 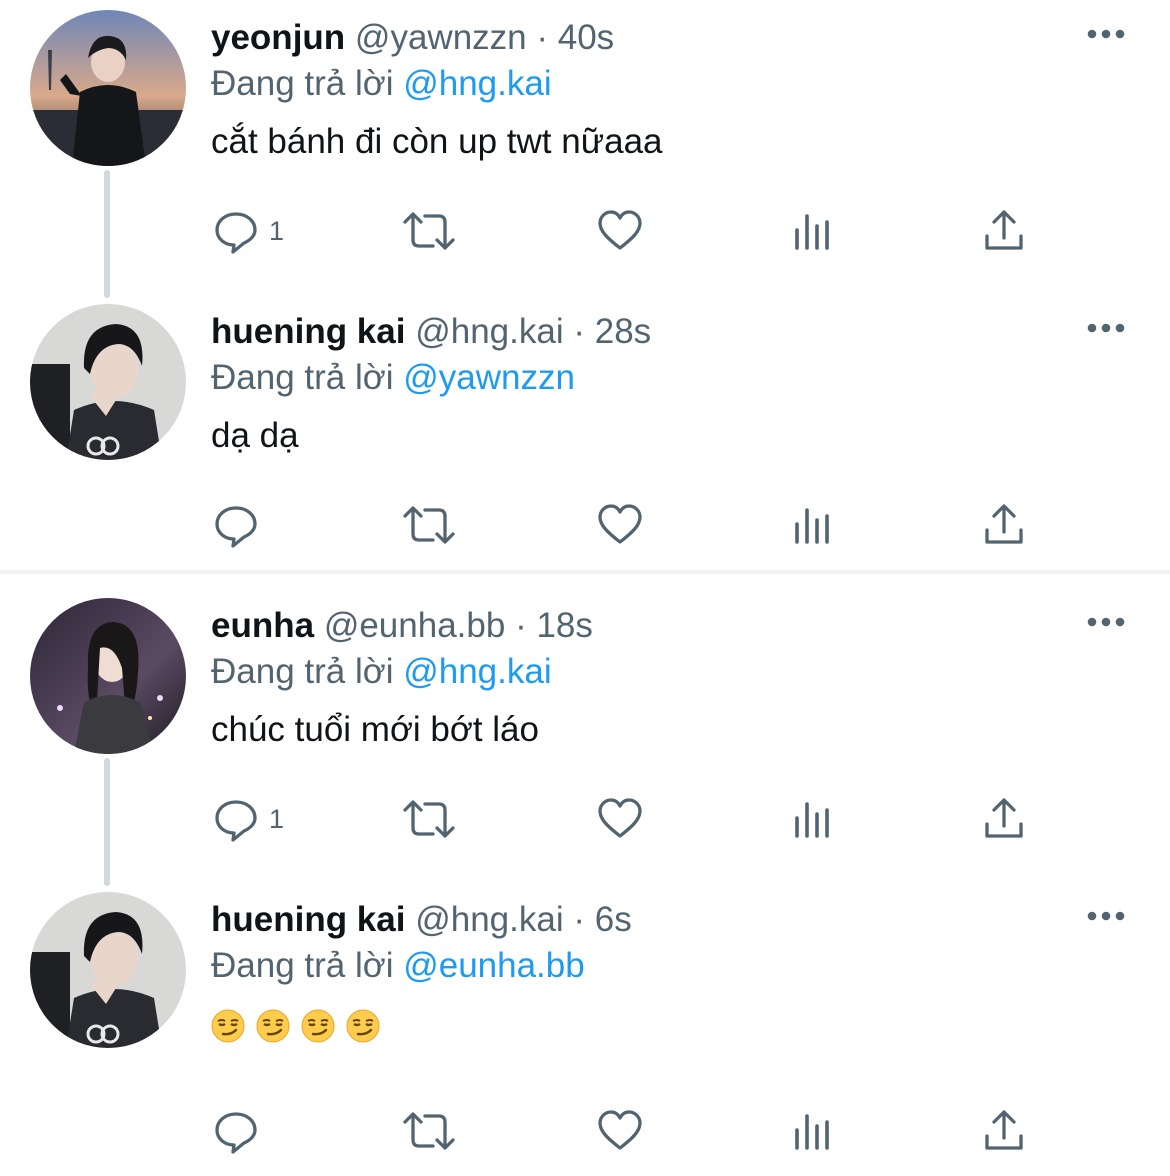 I want to click on avatar-photo-yeonjun-icon, so click(x=108, y=88).